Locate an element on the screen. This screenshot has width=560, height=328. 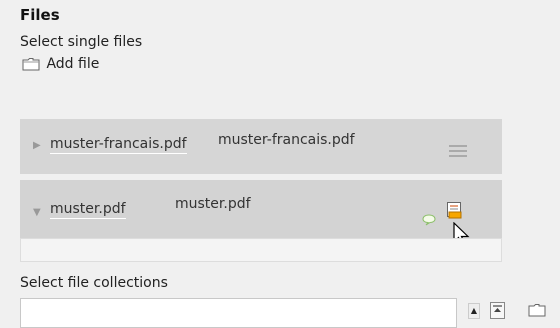
select-single-files-label: Select single files is located at coordinates (81, 42).